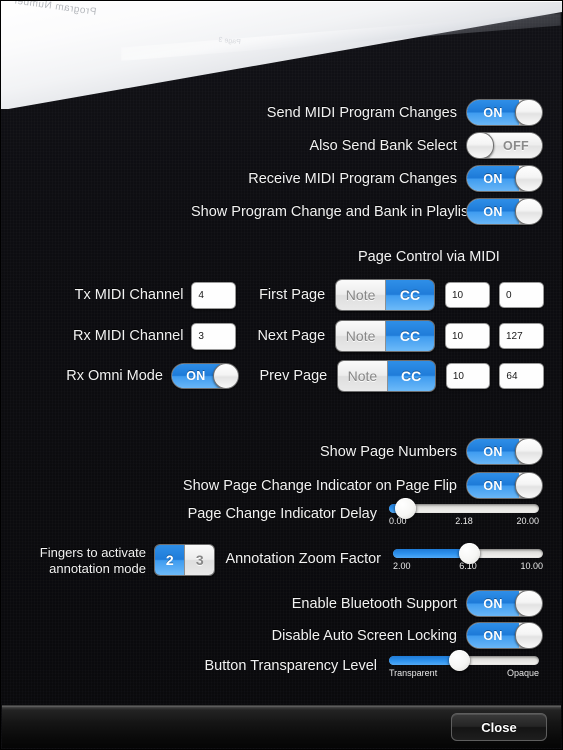  What do you see at coordinates (170, 560) in the screenshot?
I see `segment-fingers-2: 2` at bounding box center [170, 560].